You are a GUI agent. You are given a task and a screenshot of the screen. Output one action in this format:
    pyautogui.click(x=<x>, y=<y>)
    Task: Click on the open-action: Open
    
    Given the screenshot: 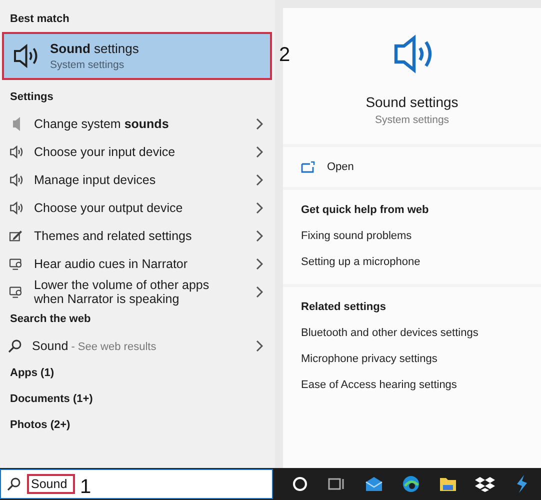 What is the action you would take?
    pyautogui.click(x=412, y=167)
    